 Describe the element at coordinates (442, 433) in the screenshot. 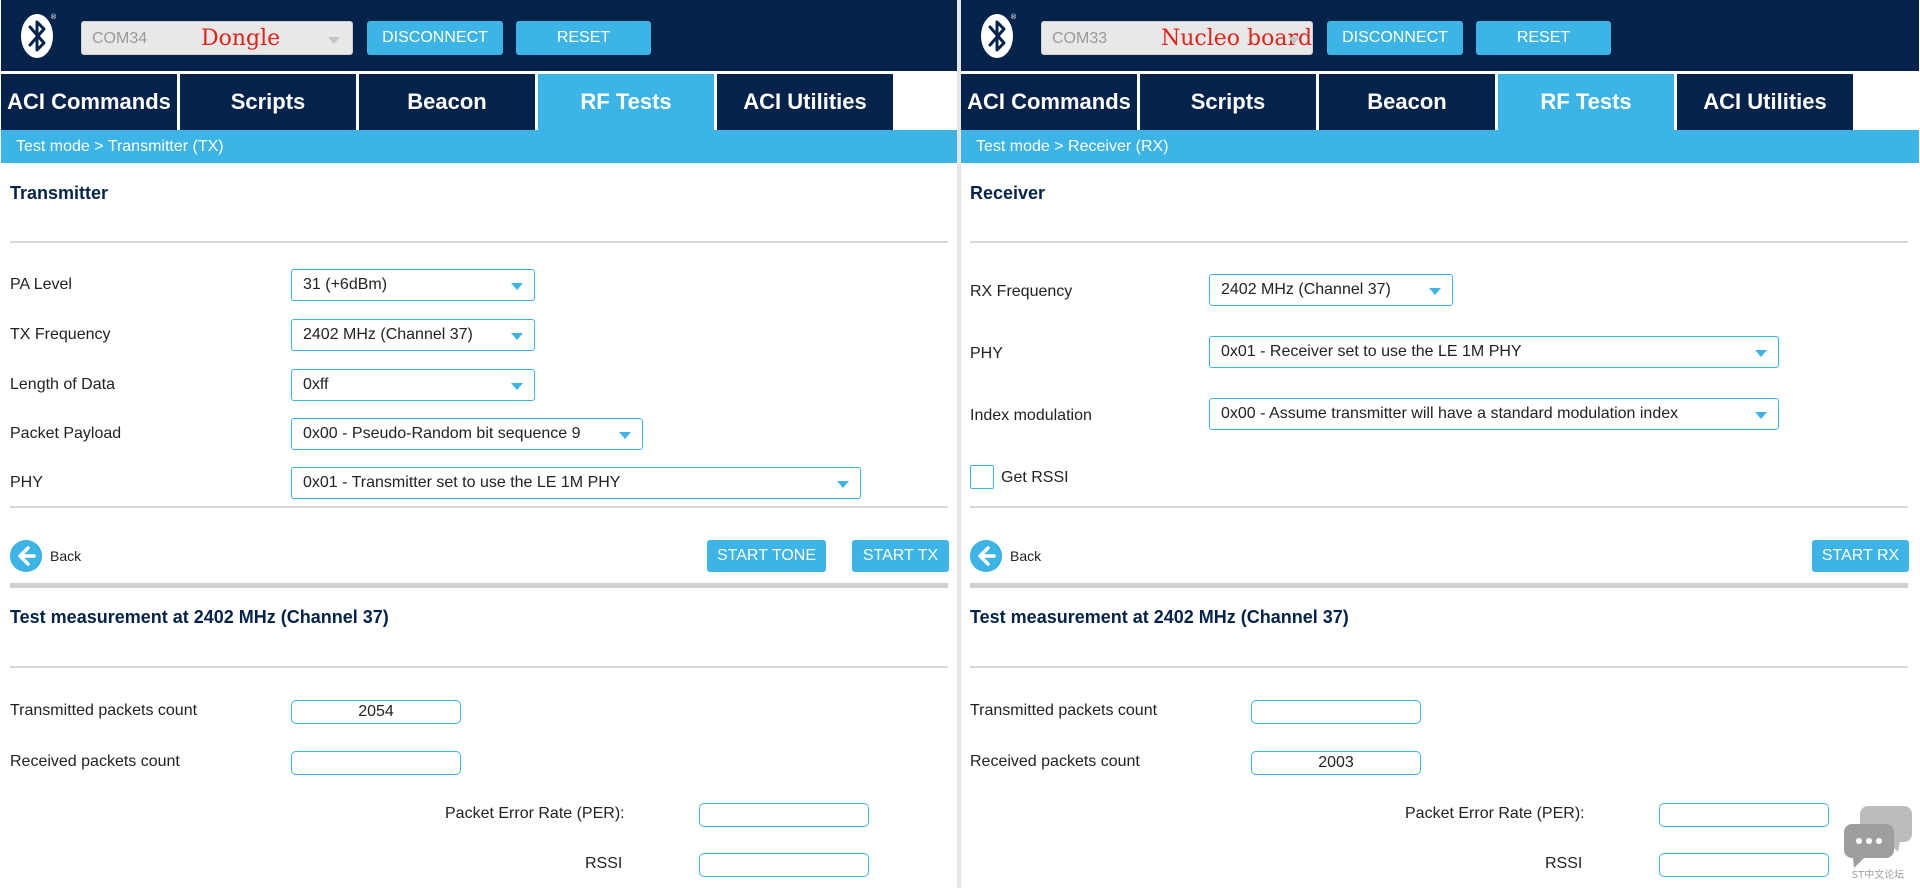

I see `packet-payload-value: 0x00 - Pseudo-Random bit sequence 9` at that location.